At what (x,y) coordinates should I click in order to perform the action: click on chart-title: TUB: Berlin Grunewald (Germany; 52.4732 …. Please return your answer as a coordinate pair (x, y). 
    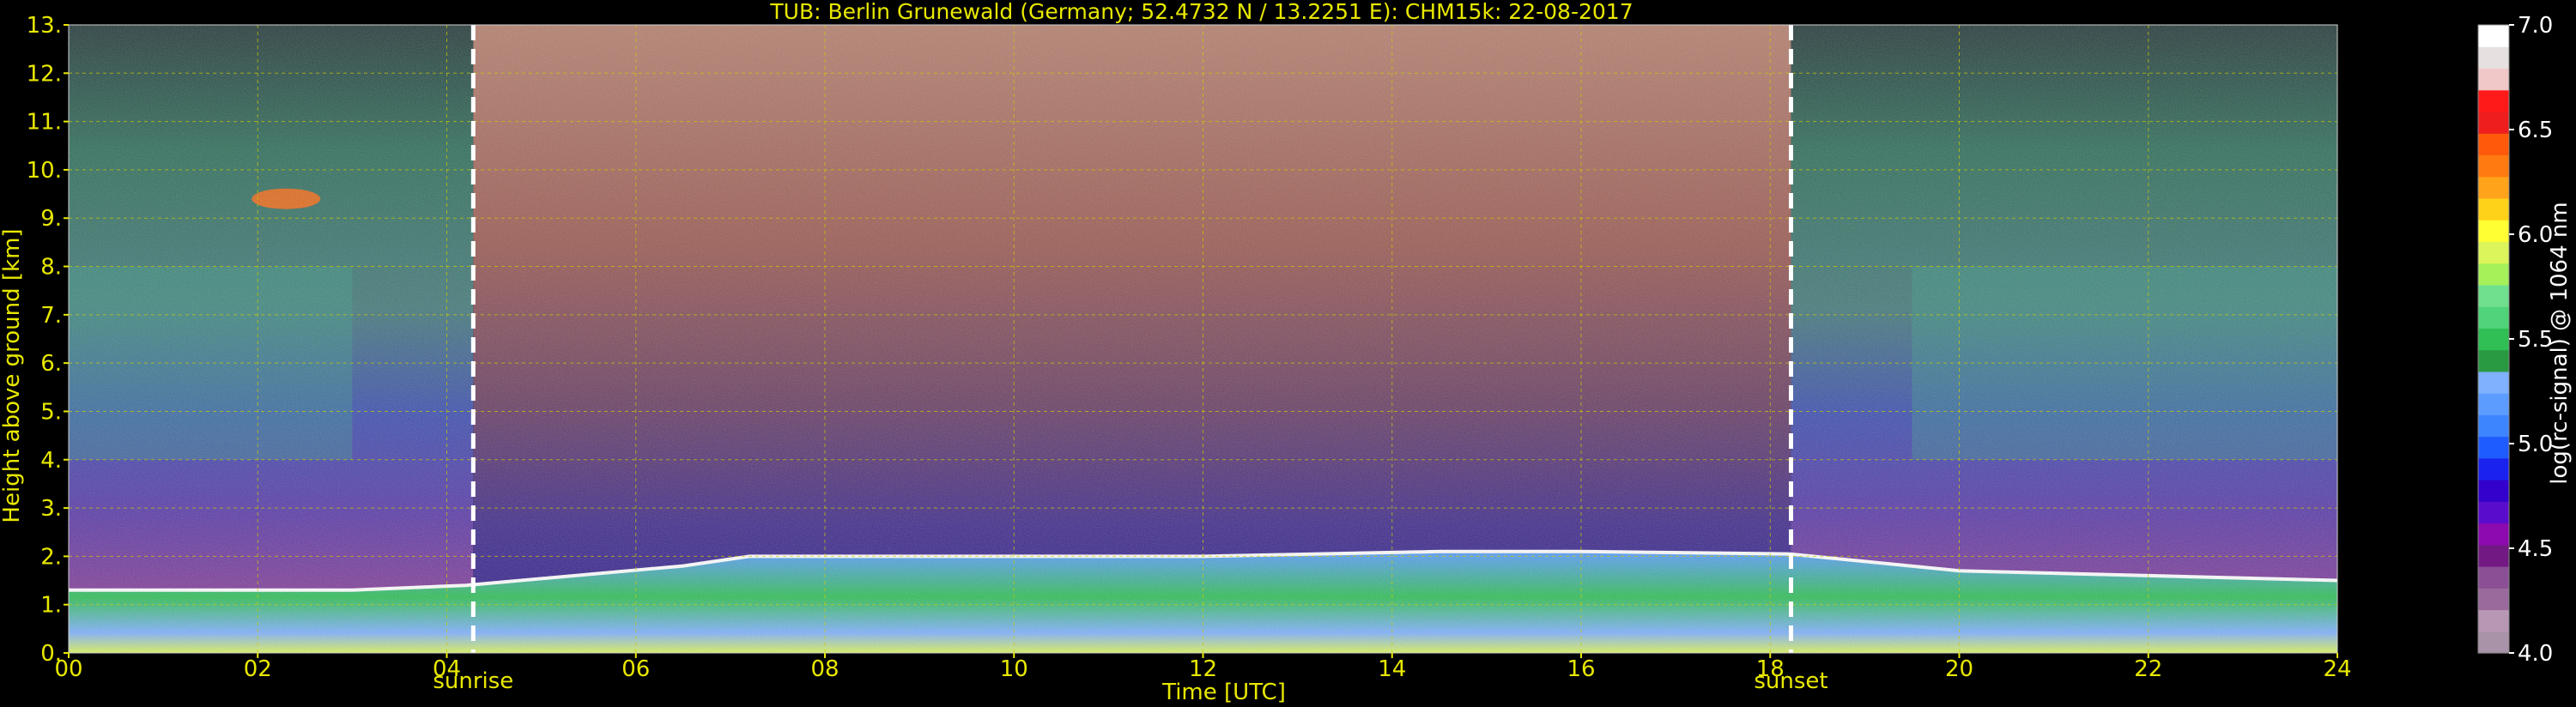
    Looking at the image, I should click on (1201, 12).